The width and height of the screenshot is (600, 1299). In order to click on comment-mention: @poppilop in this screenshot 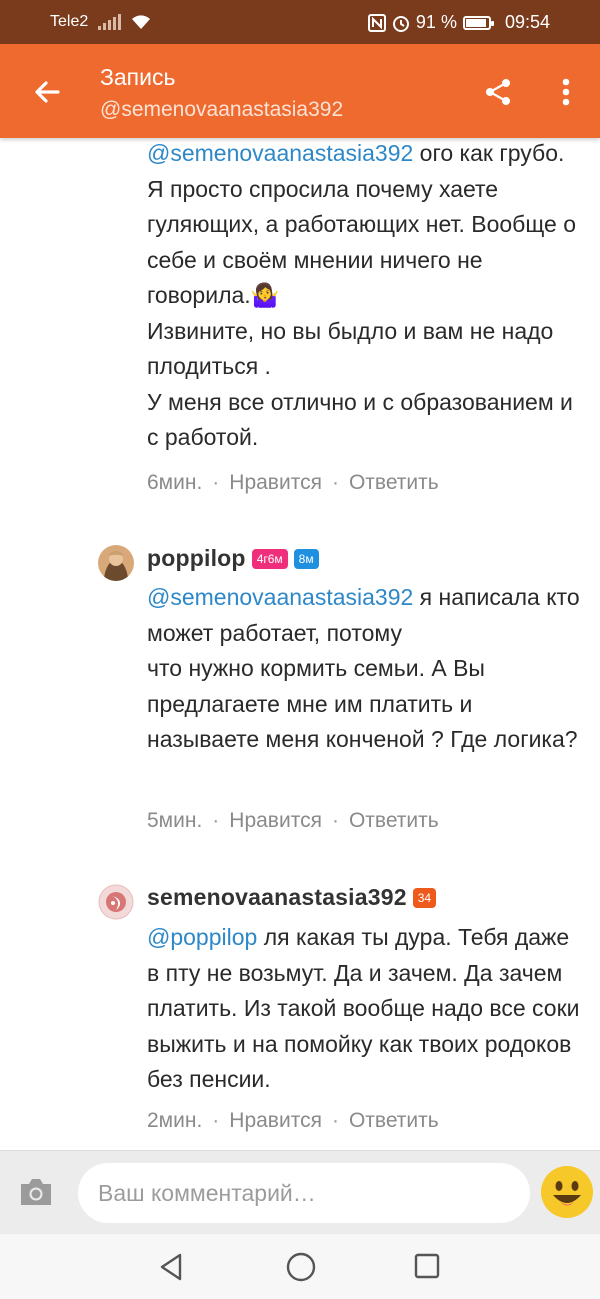, I will do `click(202, 937)`.